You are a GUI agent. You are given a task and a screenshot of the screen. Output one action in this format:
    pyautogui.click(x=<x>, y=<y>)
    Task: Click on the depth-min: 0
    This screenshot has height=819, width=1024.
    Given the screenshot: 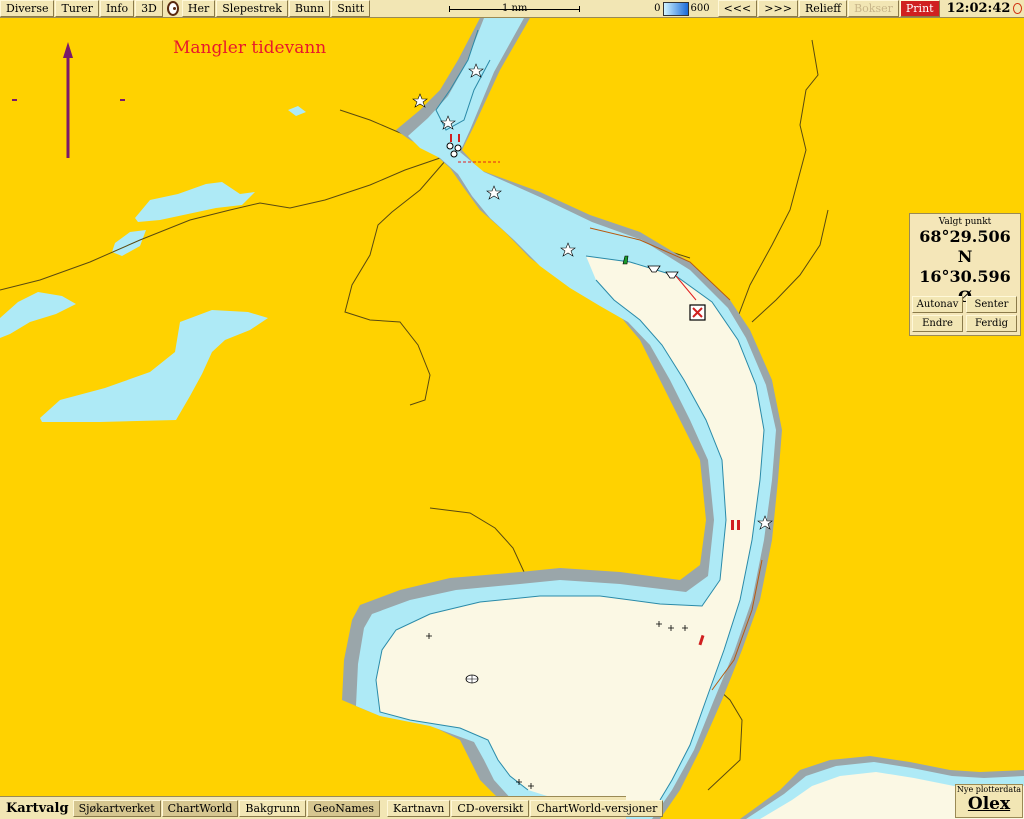 What is the action you would take?
    pyautogui.click(x=657, y=8)
    